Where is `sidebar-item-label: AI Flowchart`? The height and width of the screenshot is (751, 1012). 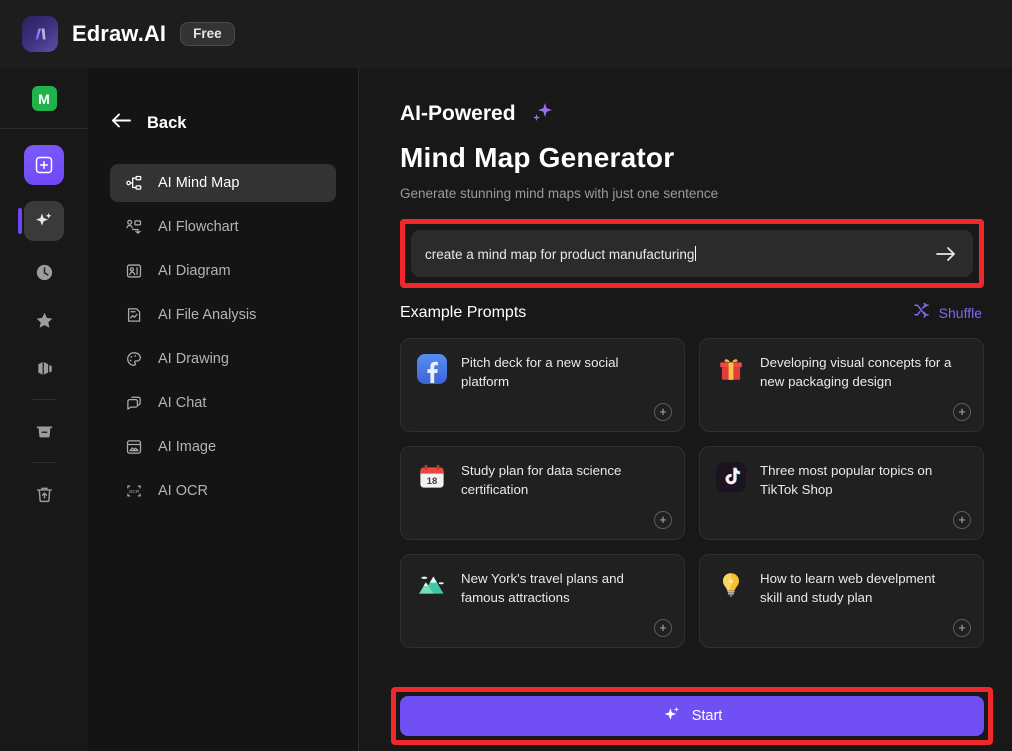
sidebar-item-label: AI Flowchart is located at coordinates (198, 227).